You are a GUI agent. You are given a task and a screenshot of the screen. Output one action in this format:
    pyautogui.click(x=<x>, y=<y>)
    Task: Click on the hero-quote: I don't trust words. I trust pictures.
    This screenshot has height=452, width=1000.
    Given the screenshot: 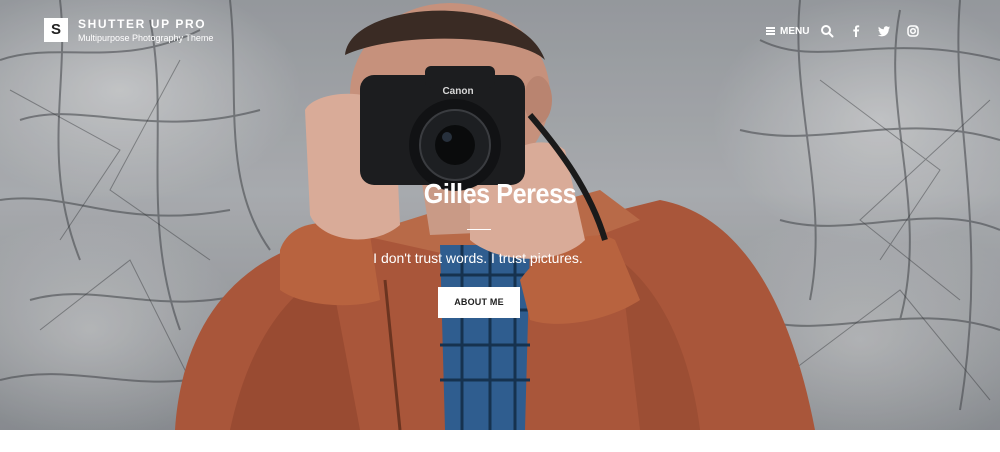 What is the action you would take?
    pyautogui.click(x=478, y=258)
    